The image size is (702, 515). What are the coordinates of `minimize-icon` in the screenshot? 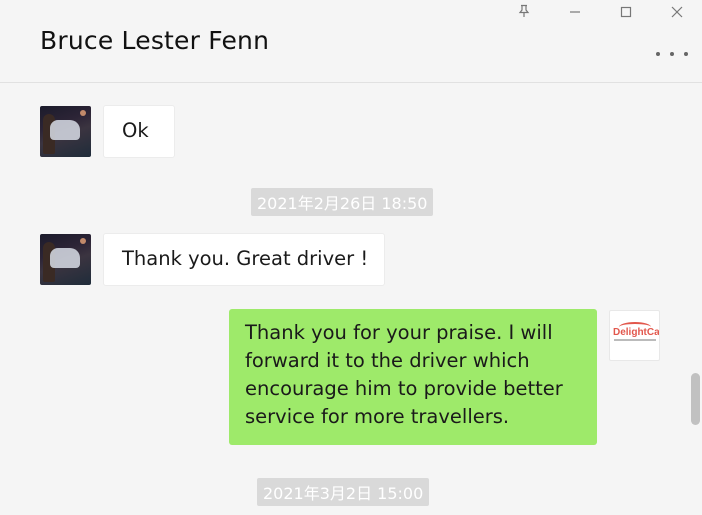 It's located at (575, 12).